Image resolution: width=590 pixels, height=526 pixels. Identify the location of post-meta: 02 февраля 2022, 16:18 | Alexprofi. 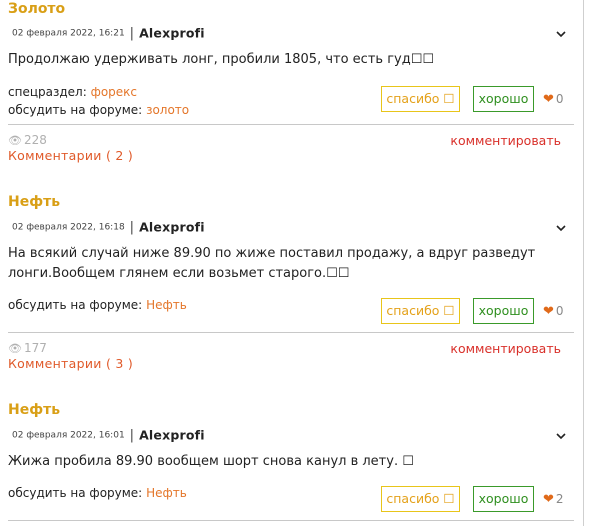
(108, 227).